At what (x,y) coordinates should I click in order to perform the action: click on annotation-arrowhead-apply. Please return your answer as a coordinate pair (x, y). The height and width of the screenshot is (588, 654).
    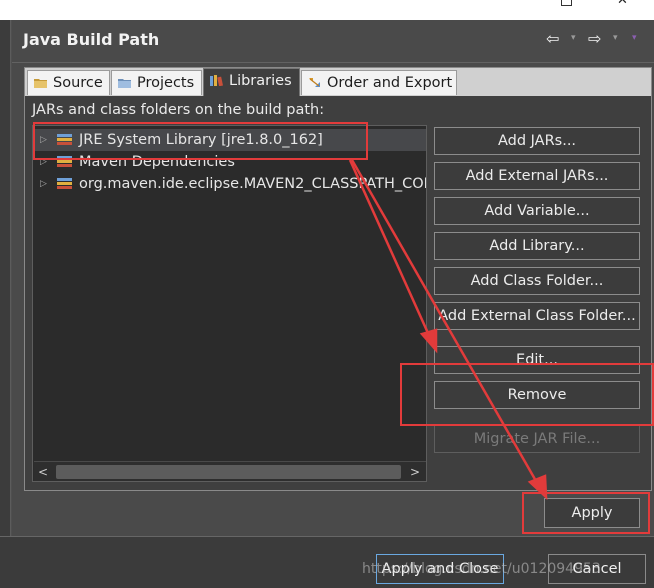
    Looking at the image, I should click on (537, 487).